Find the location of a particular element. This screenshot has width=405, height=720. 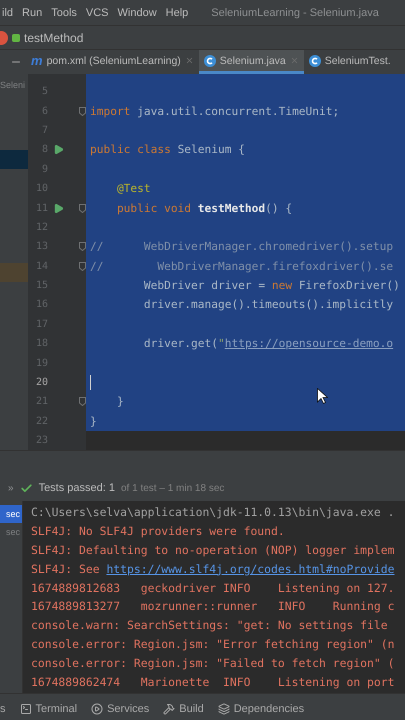

console-line: SLF4J: Defaulting to no-operation (NOP) logger implem is located at coordinates (213, 550).